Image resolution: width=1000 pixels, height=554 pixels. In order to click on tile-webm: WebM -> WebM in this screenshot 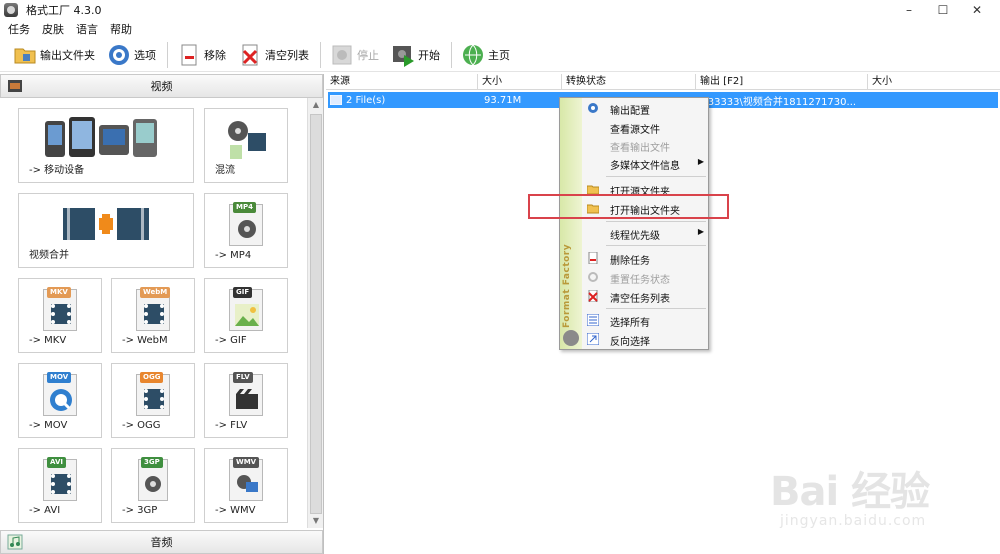, I will do `click(153, 315)`.